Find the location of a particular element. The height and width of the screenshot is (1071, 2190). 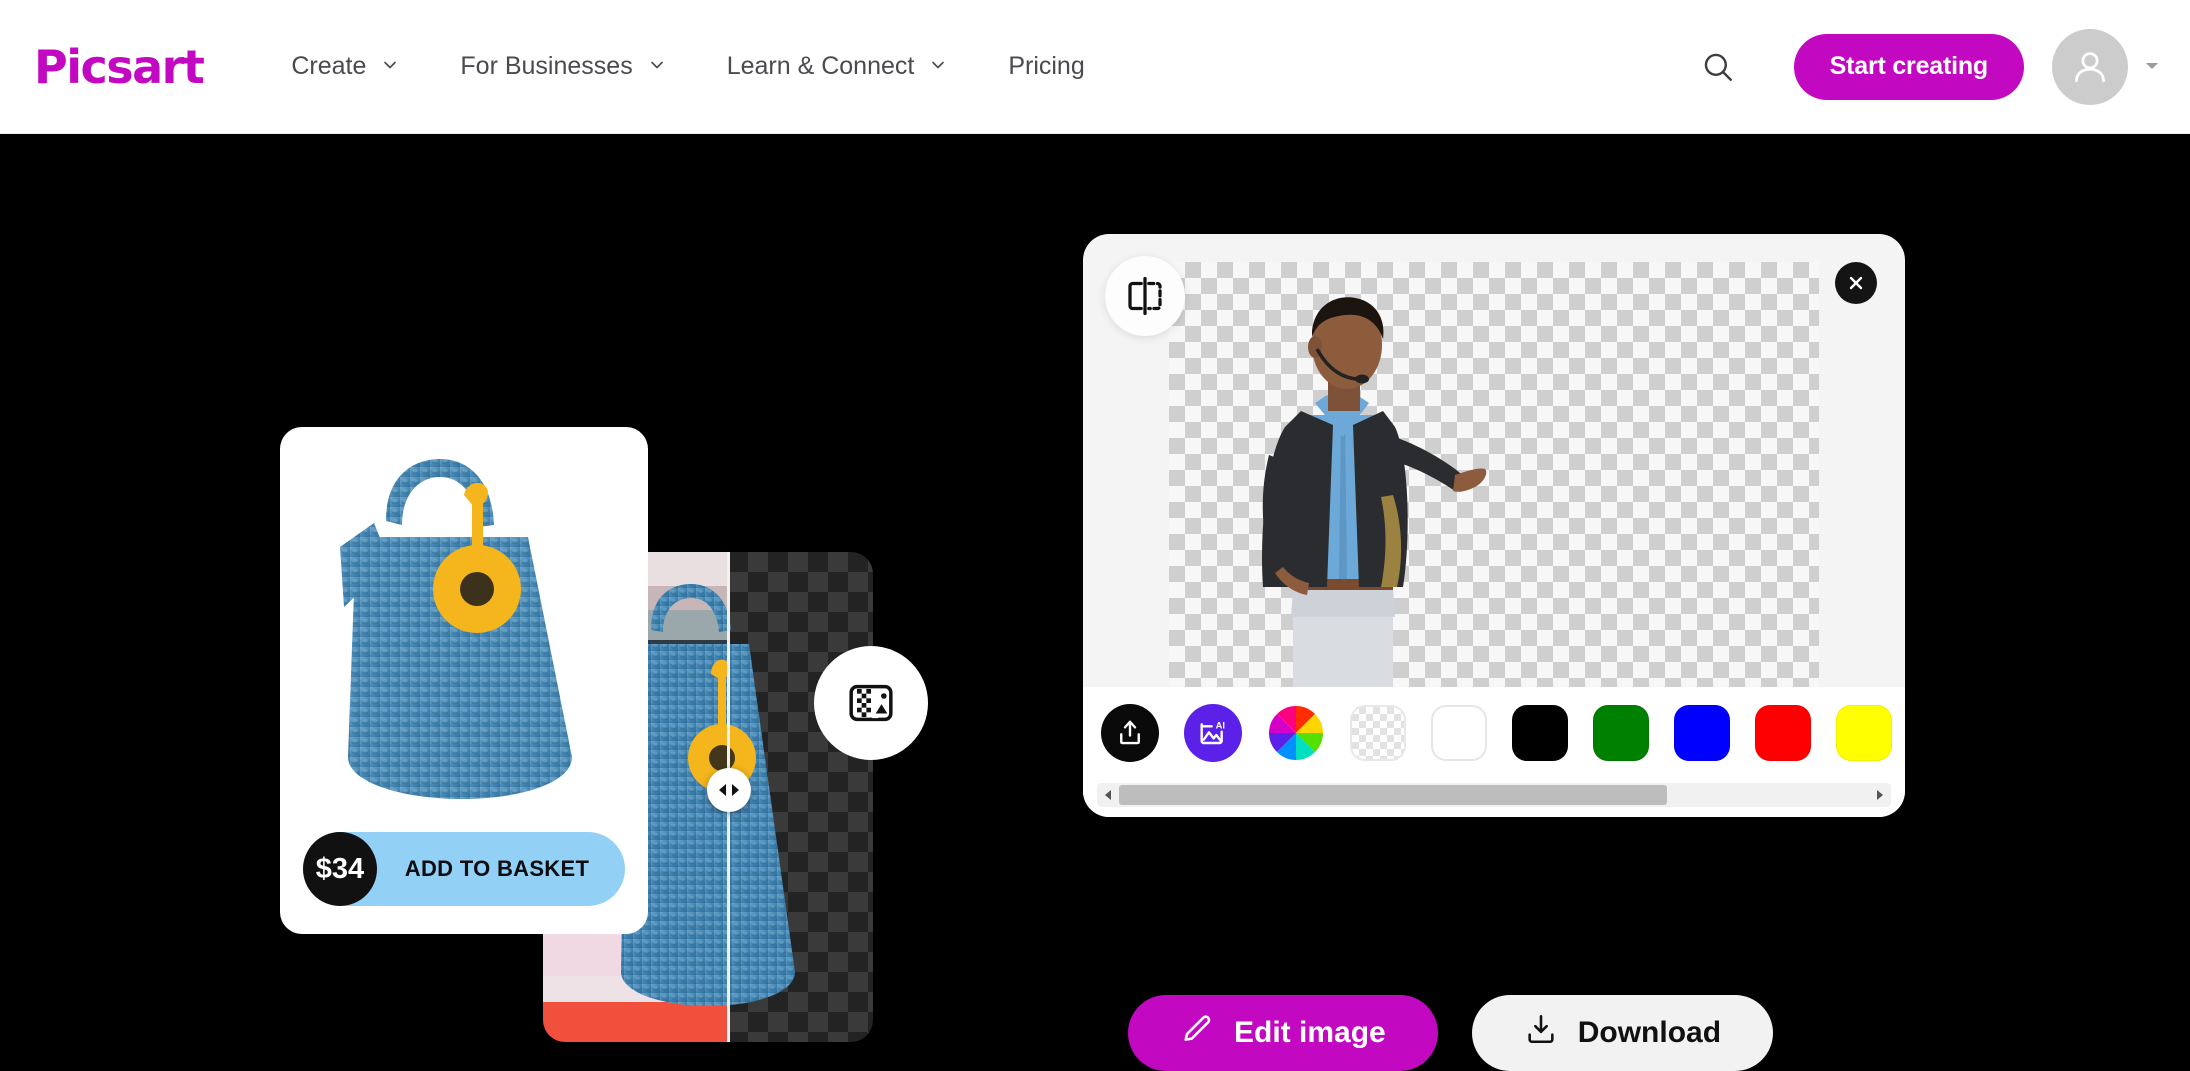

color-picker-button is located at coordinates (1296, 733).